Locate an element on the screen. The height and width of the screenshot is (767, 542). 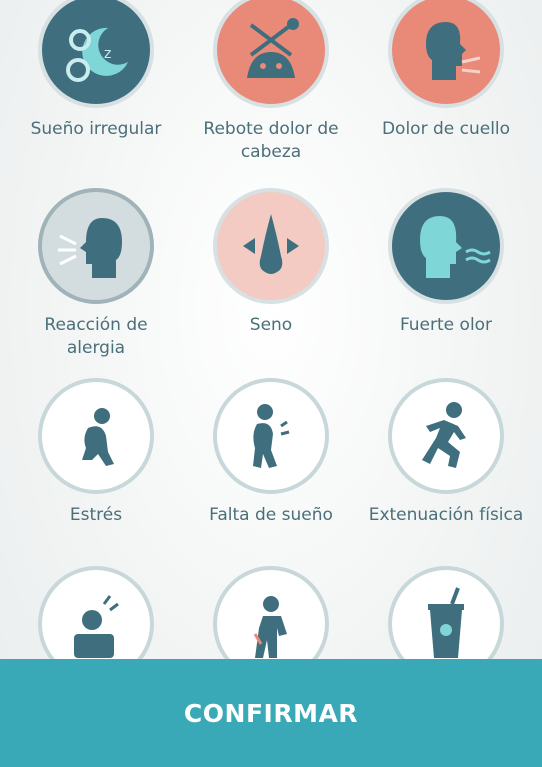
trigger-stress: Estrés is located at coordinates (96, 452).